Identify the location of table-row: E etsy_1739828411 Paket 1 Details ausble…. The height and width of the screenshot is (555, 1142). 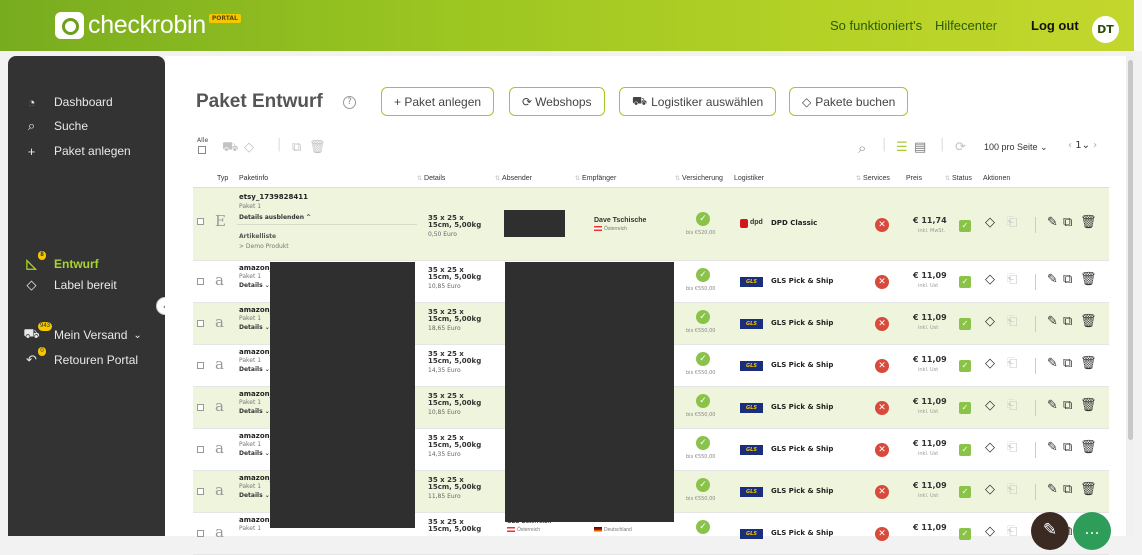
(651, 224).